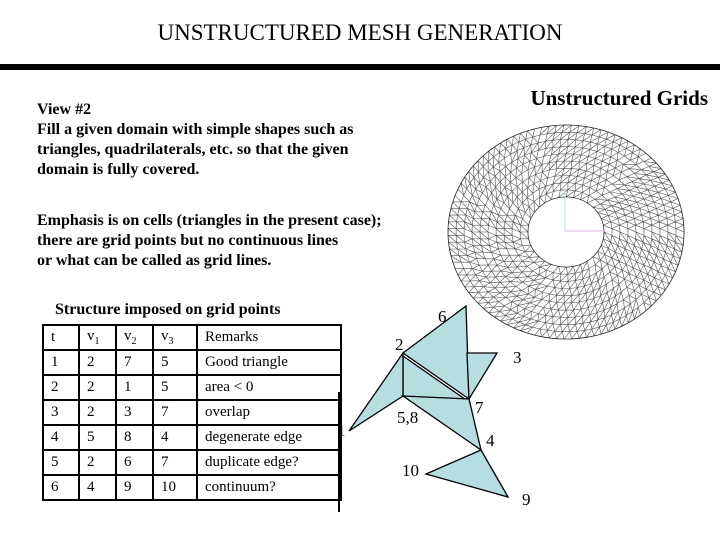 The height and width of the screenshot is (540, 720). Describe the element at coordinates (479, 407) in the screenshot. I see `vertex-label-7: 7` at that location.